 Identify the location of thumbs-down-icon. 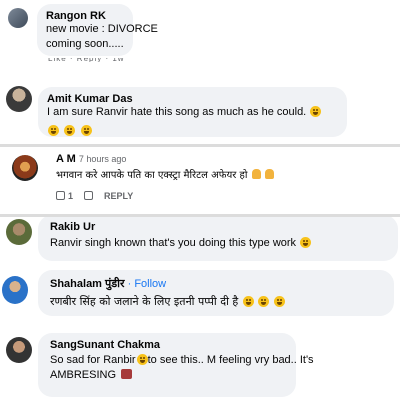
(88, 195).